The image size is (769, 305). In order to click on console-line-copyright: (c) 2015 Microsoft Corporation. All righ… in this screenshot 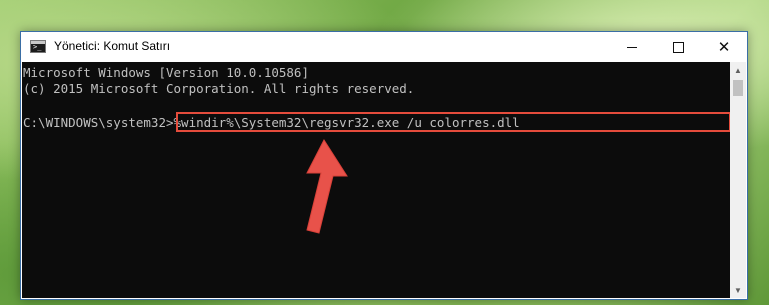, I will do `click(219, 88)`.